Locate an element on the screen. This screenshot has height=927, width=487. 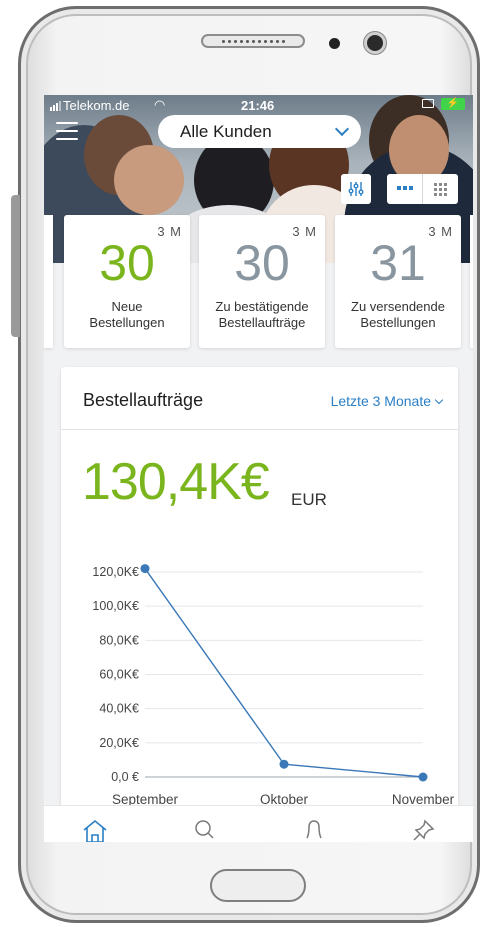
y-tick-label: 100,0K€ is located at coordinates (115, 606).